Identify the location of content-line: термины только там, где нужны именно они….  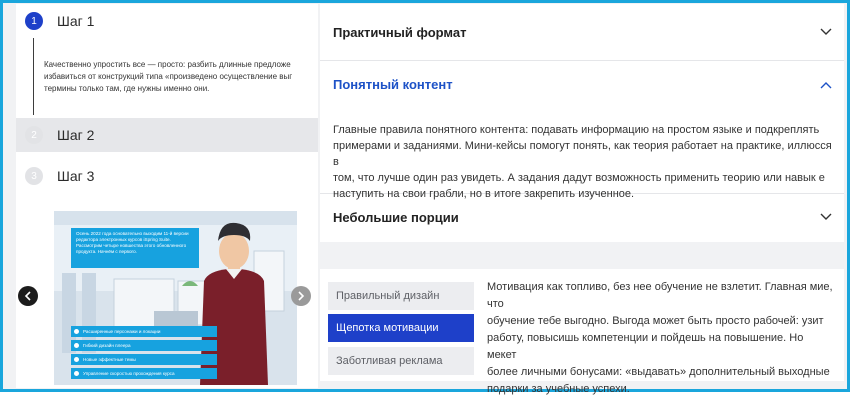
(127, 88).